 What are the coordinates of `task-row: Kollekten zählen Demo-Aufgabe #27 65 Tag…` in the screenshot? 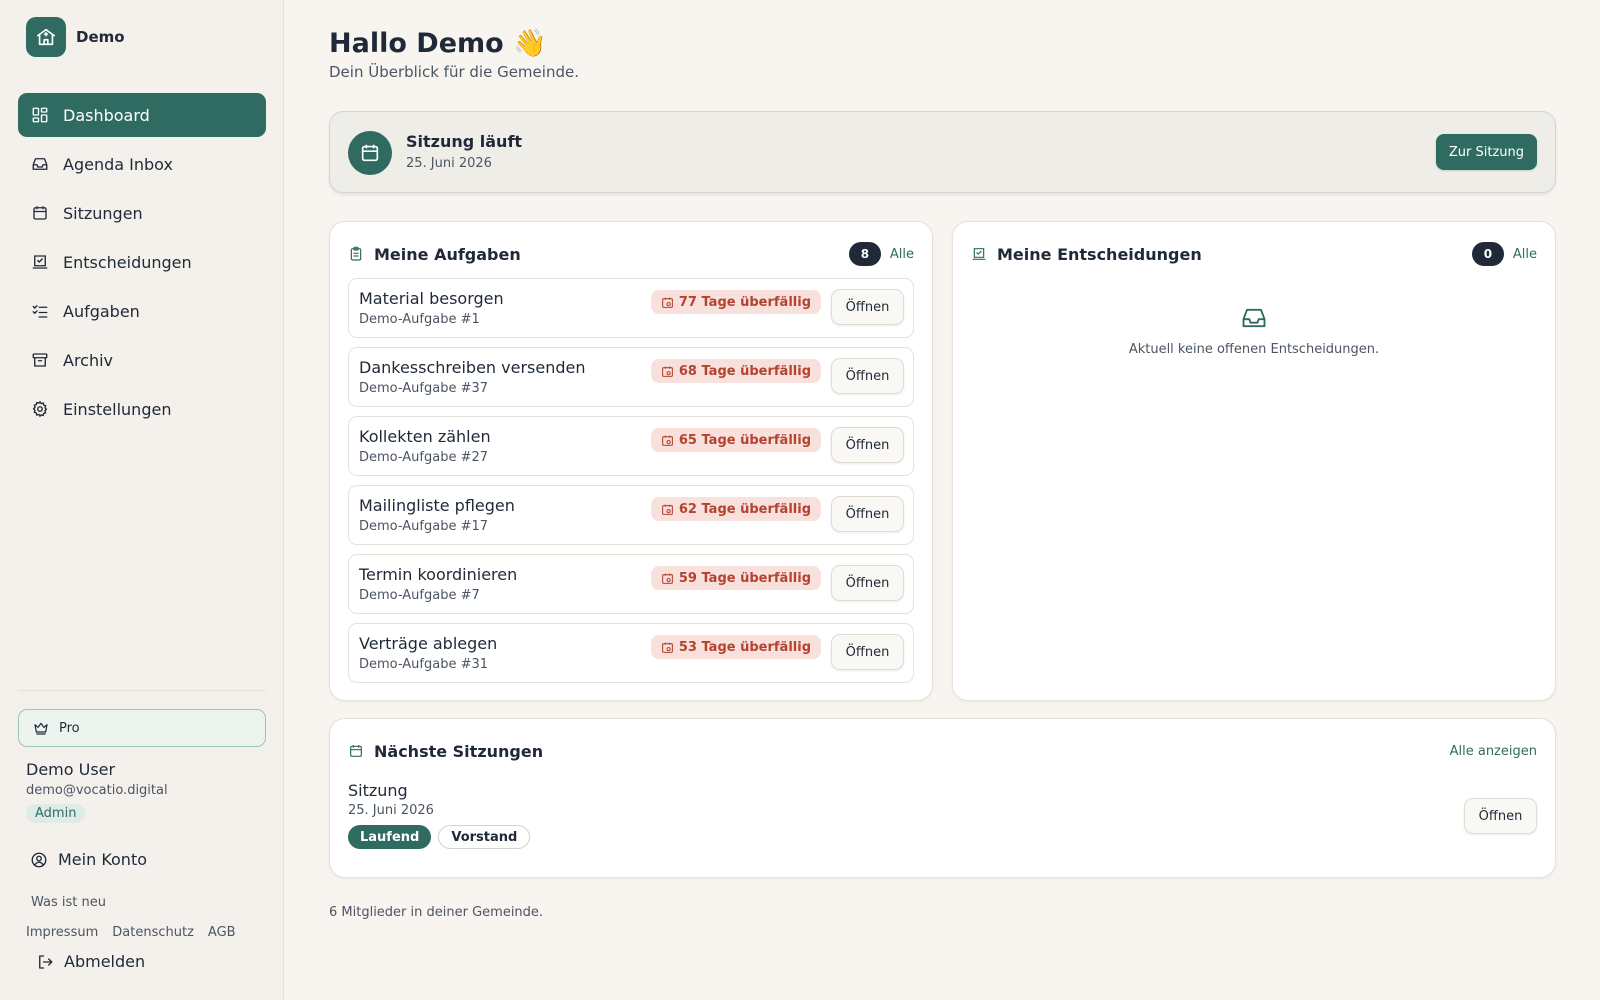 It's located at (631, 446).